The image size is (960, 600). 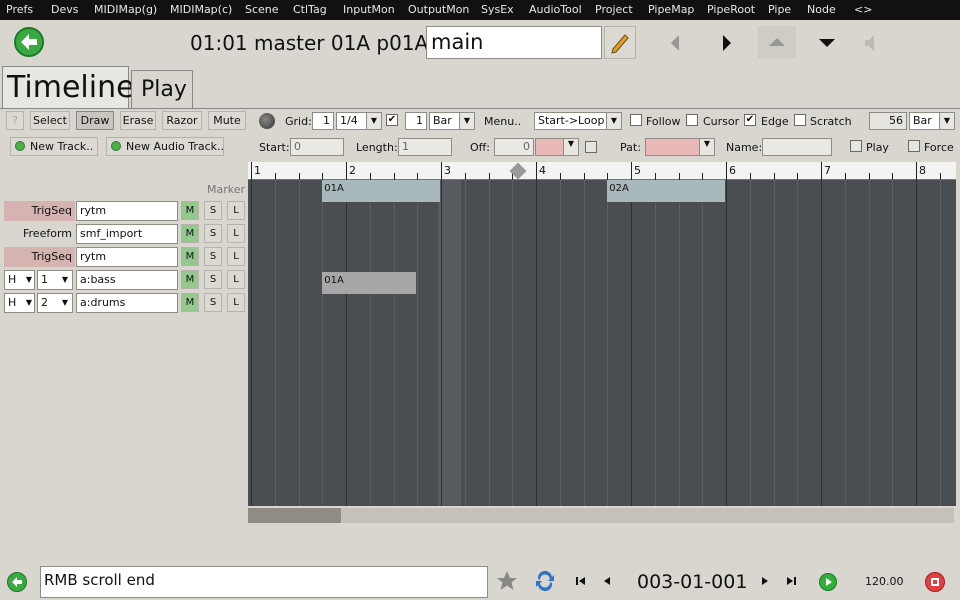 I want to click on razor-tool-button: Razor, so click(x=182, y=120).